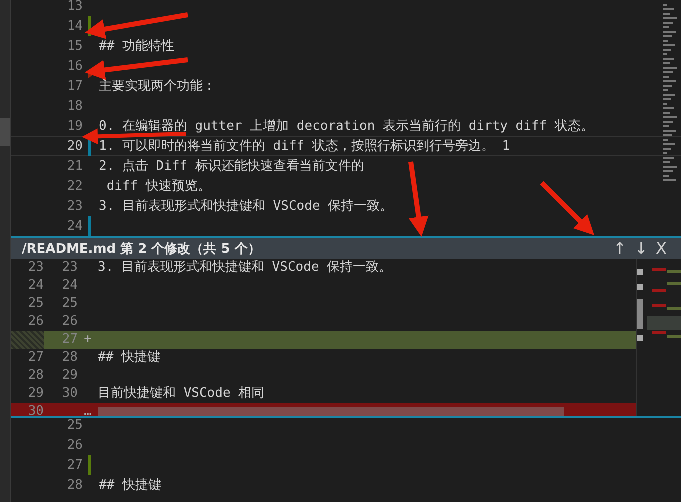  Describe the element at coordinates (620, 248) in the screenshot. I see `peek-button: ↑` at that location.